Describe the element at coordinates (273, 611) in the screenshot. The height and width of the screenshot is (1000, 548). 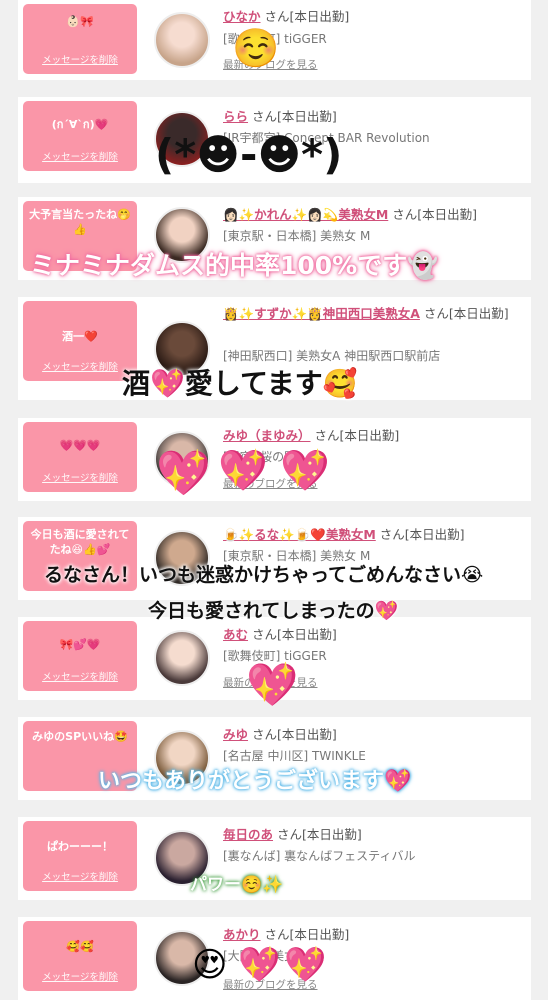
I see `overlay-caption-loved: 今日も愛されてしまったの💖` at that location.